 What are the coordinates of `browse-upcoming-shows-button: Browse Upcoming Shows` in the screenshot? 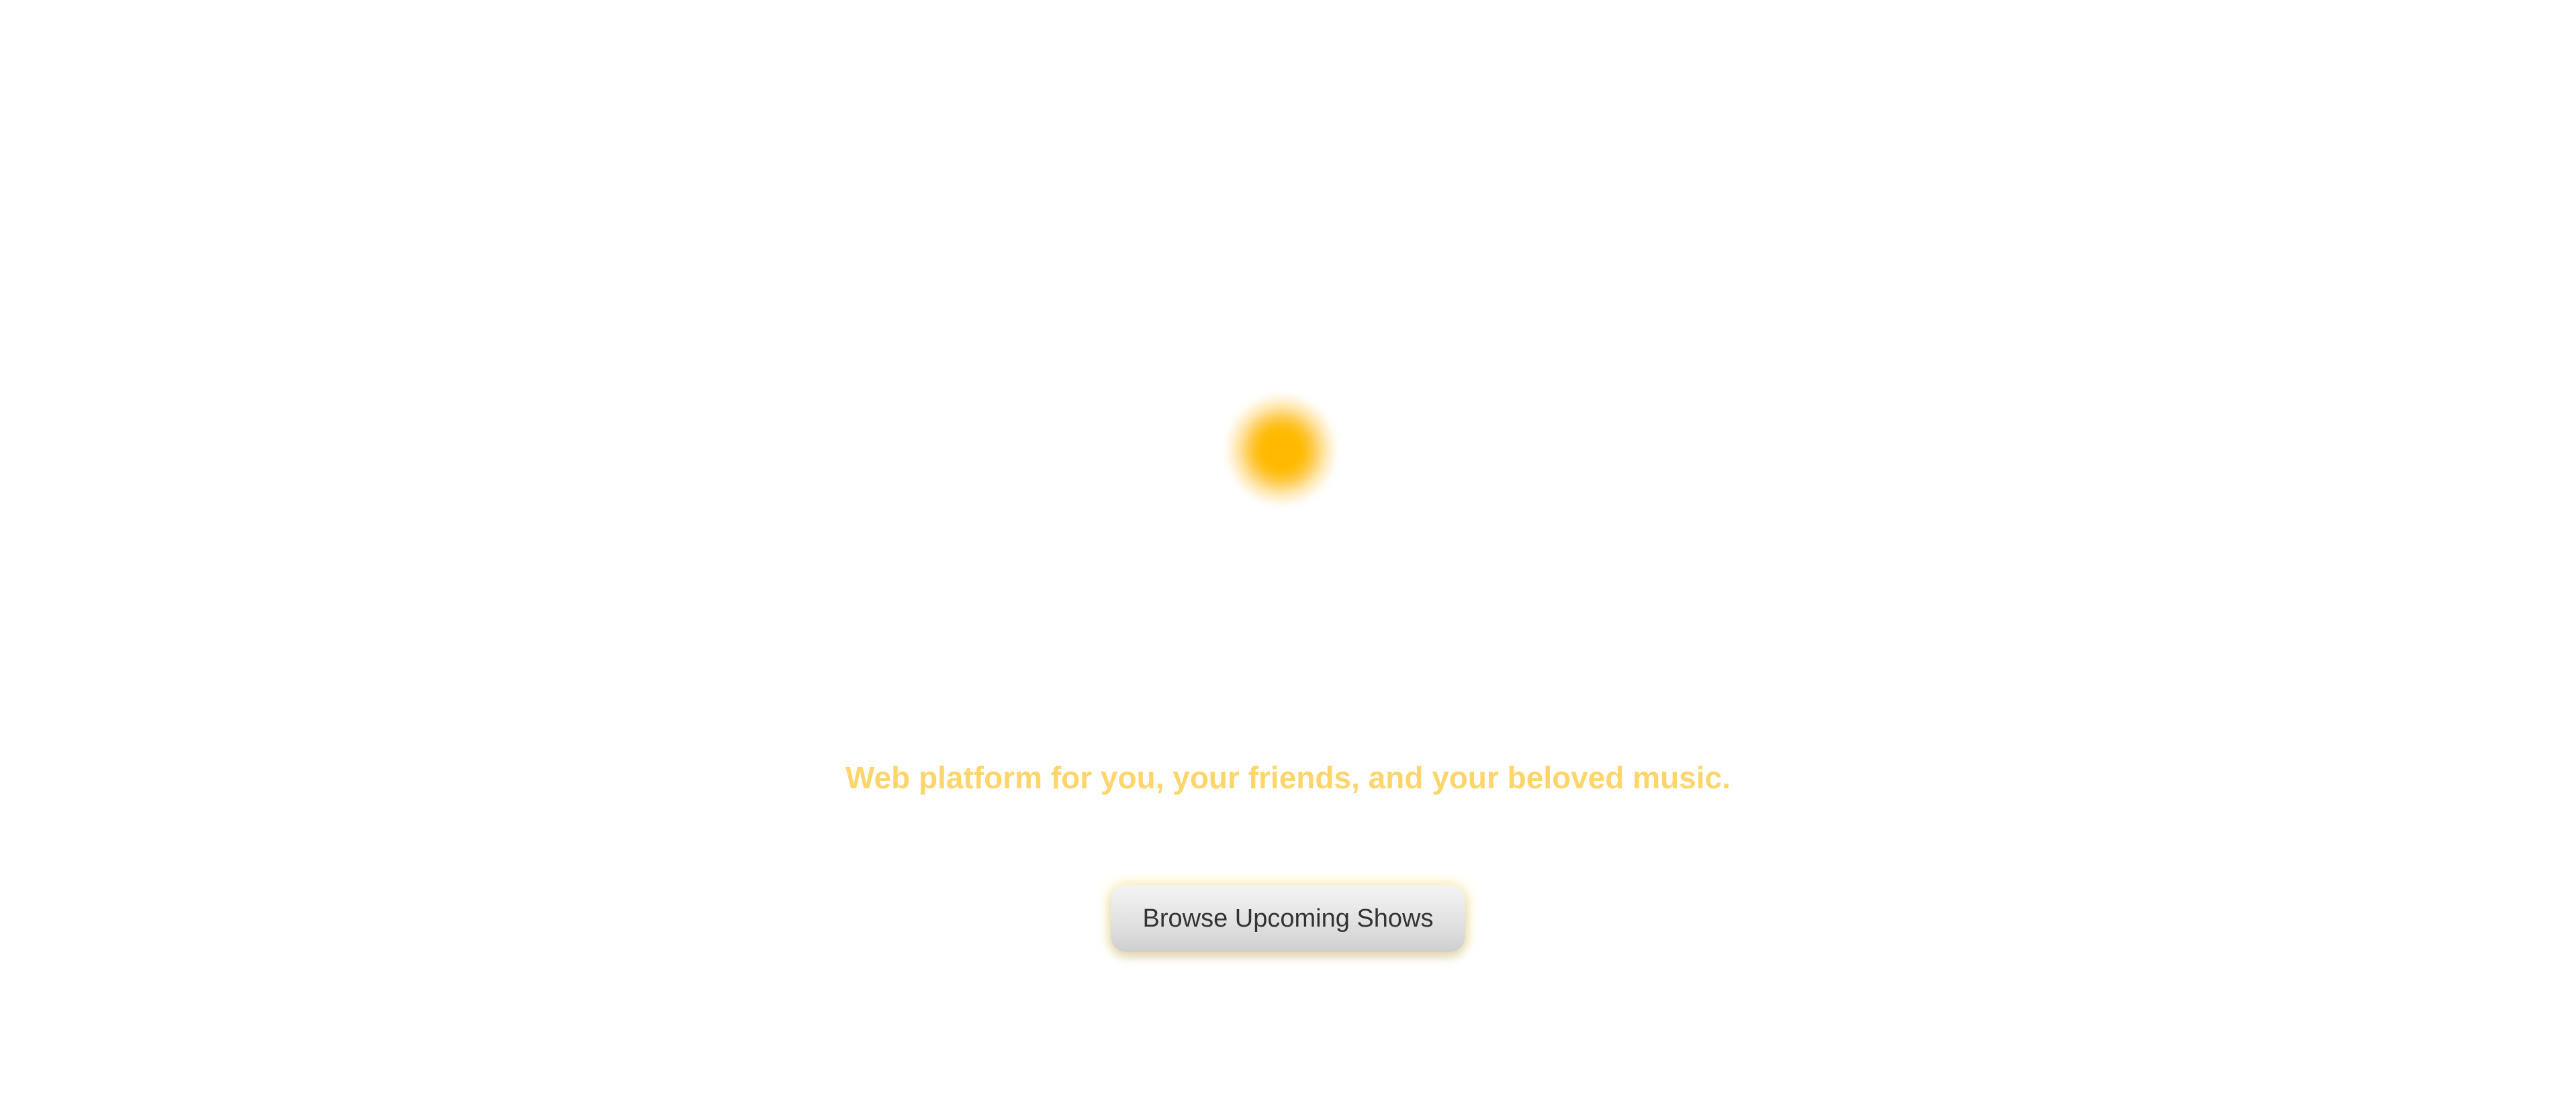 It's located at (1288, 918).